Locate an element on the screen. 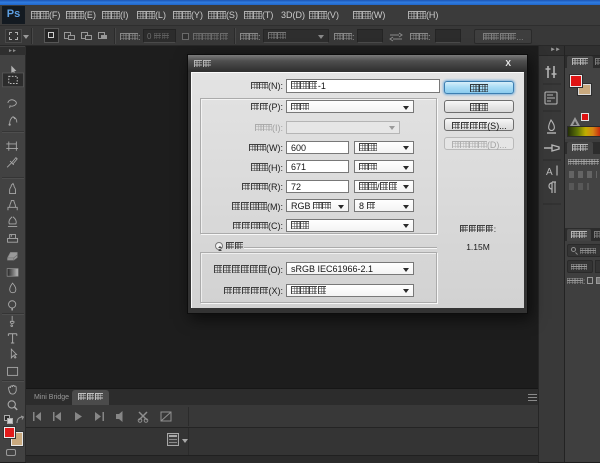 The image size is (600, 463). svg-text: A is located at coordinates (549, 172).